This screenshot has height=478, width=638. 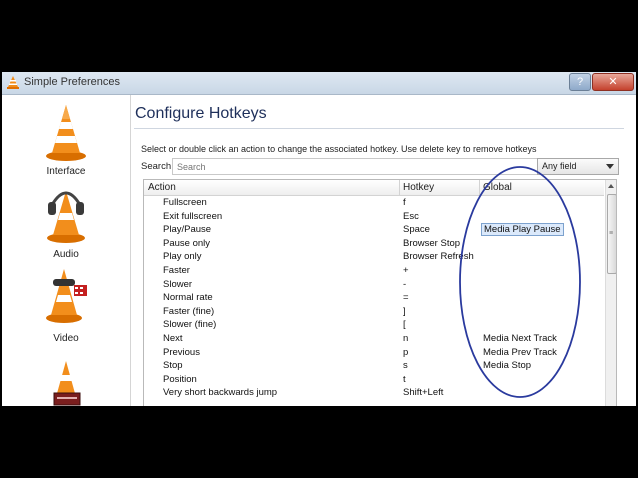 I want to click on hotkey-cell: Space, so click(x=416, y=230).